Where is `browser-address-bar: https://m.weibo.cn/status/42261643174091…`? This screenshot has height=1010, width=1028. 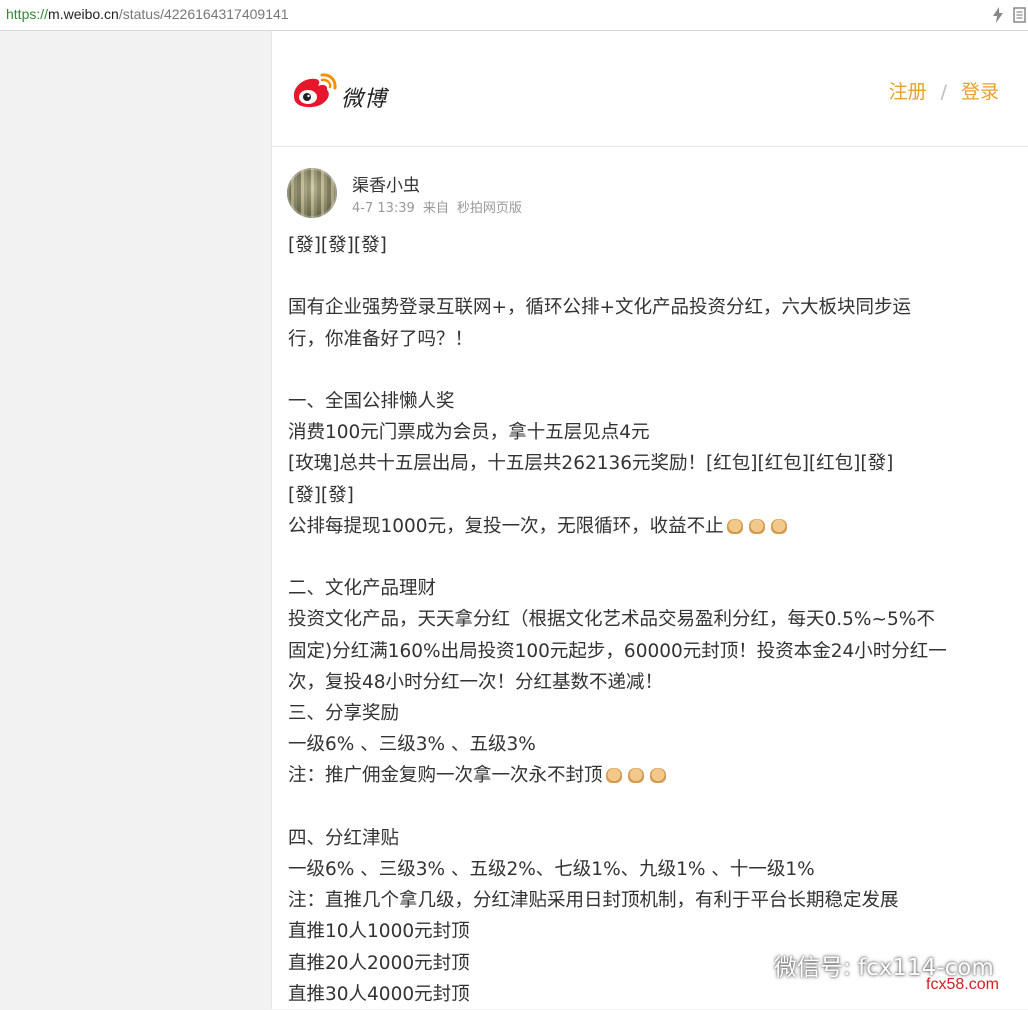
browser-address-bar: https://m.weibo.cn/status/42261643174091… is located at coordinates (514, 15).